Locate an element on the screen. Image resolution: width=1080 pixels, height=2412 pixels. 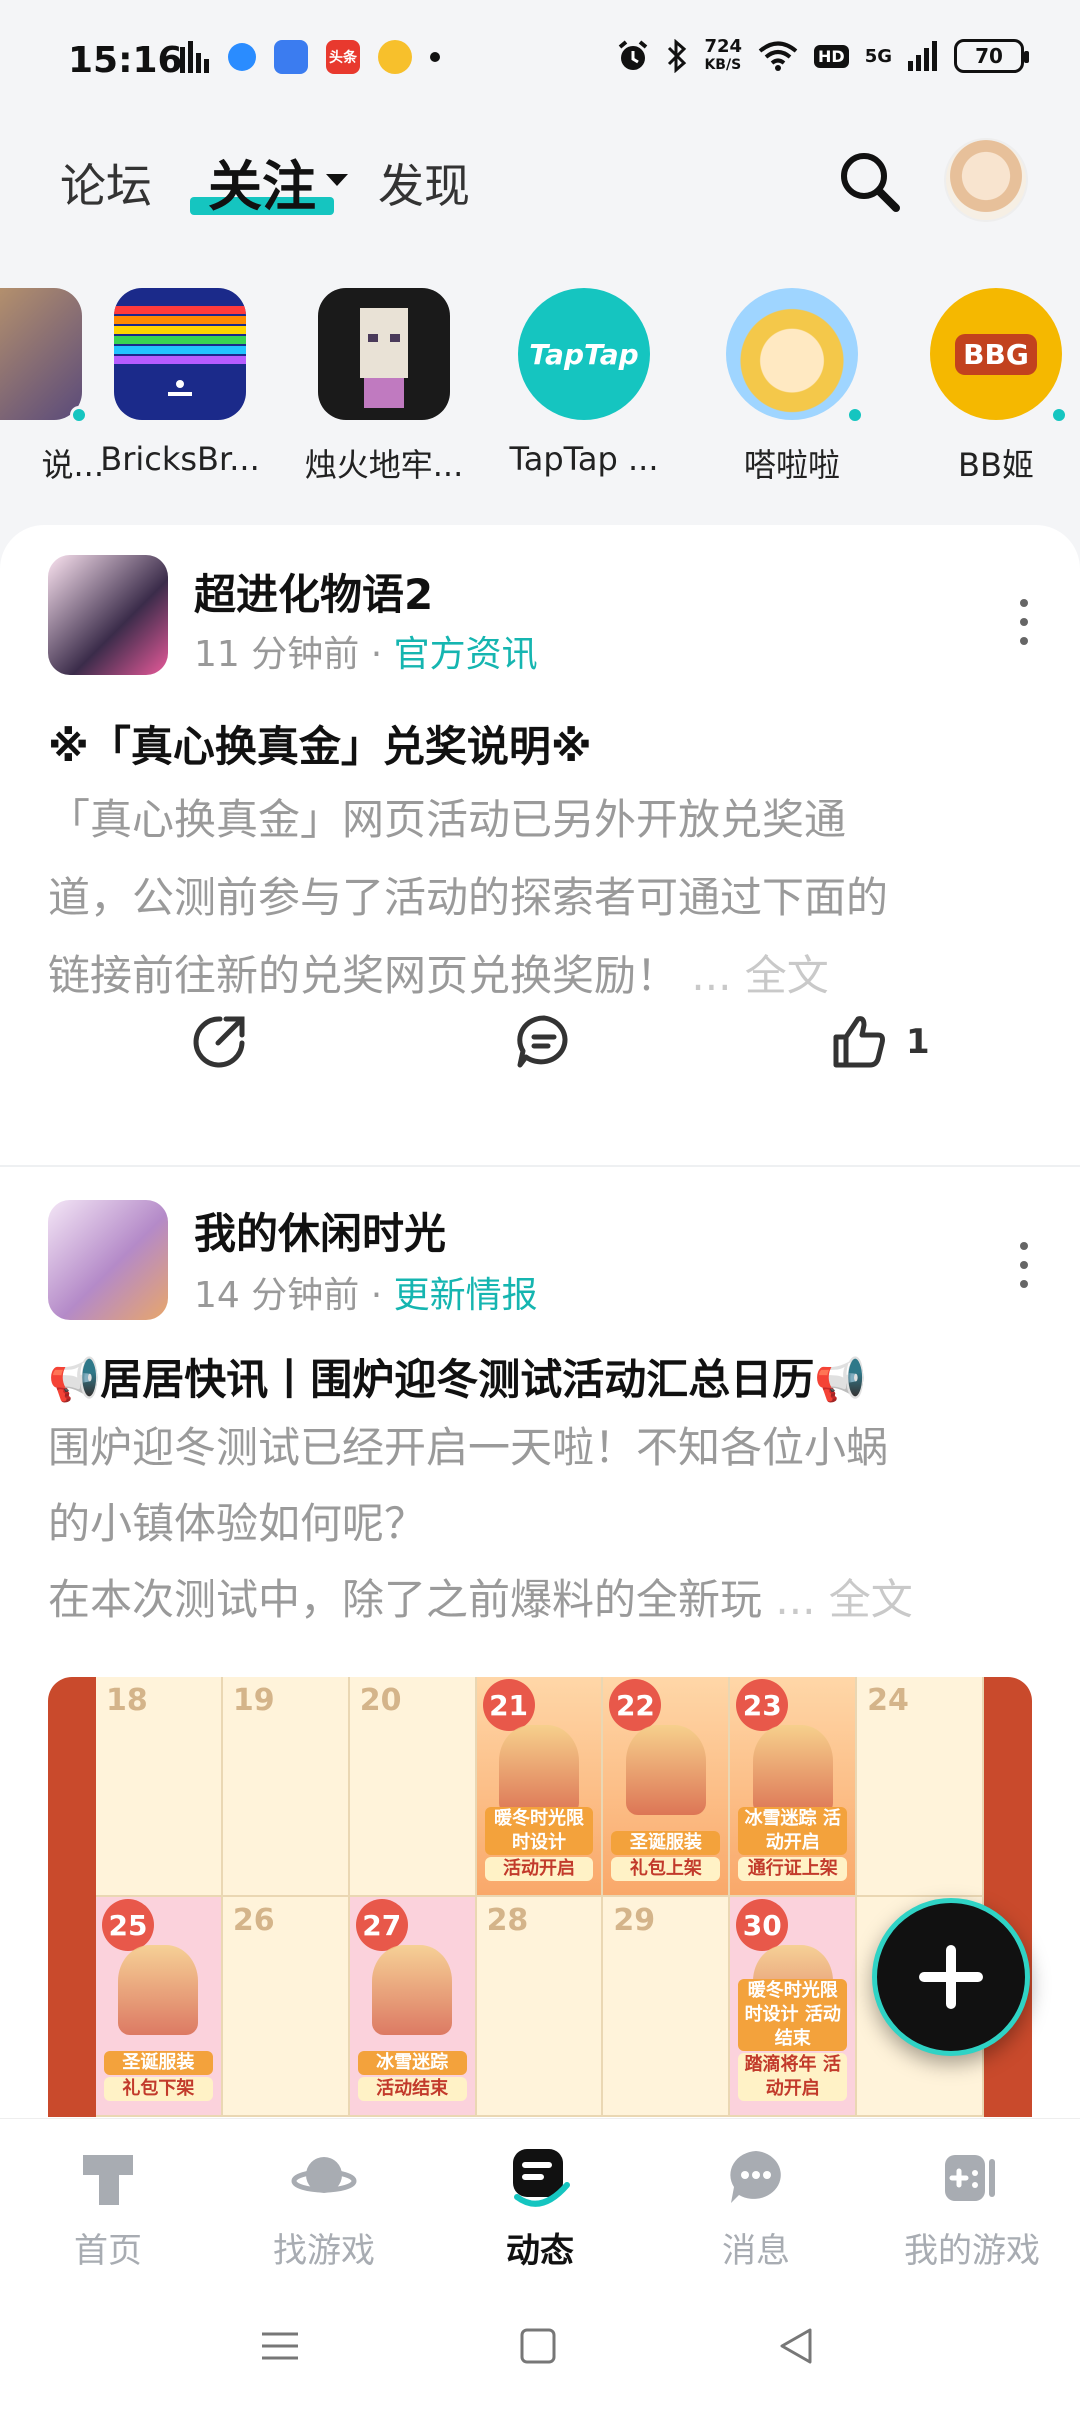
nav-home: 首页 is located at coordinates (108, 2208).